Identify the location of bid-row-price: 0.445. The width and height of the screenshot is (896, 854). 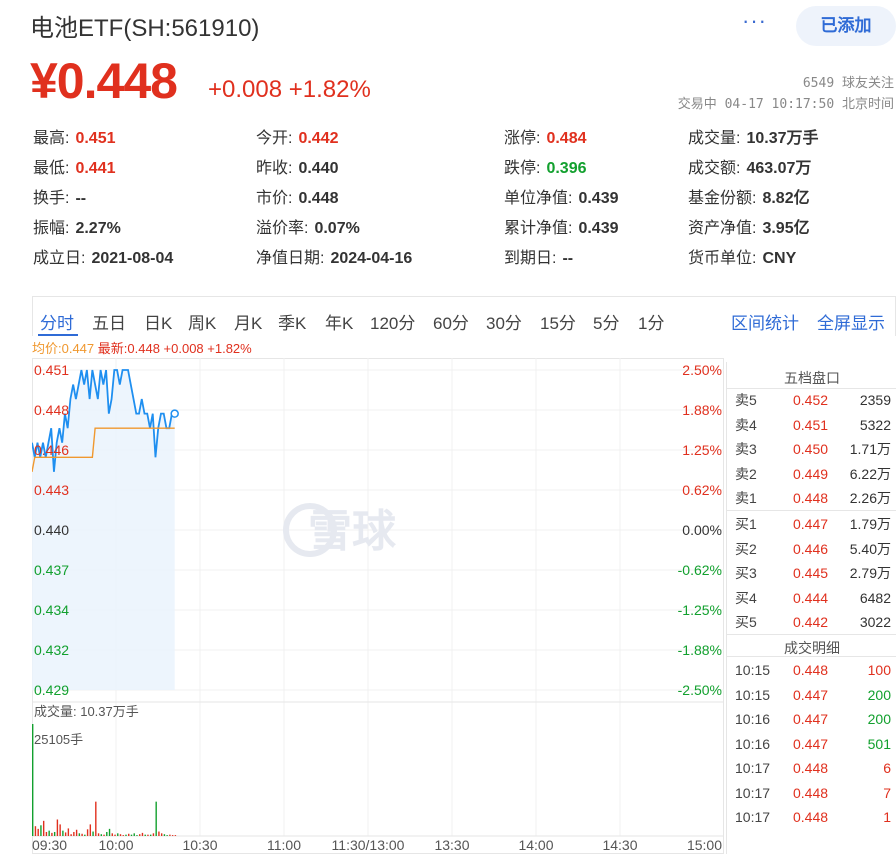
(811, 573).